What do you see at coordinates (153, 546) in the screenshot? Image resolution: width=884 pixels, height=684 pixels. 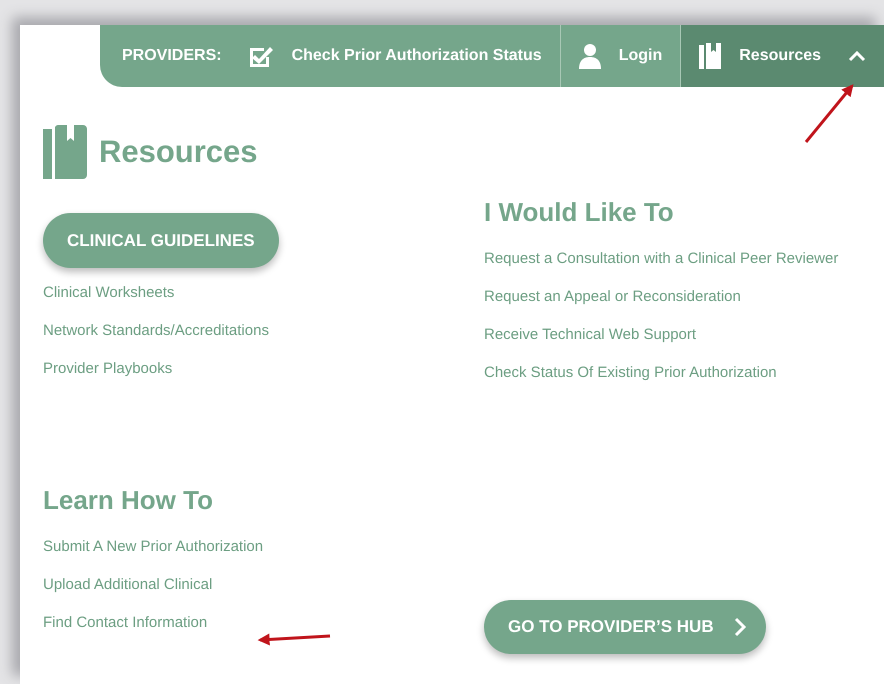 I see `resource-link: Submit A New Prior Authorization` at bounding box center [153, 546].